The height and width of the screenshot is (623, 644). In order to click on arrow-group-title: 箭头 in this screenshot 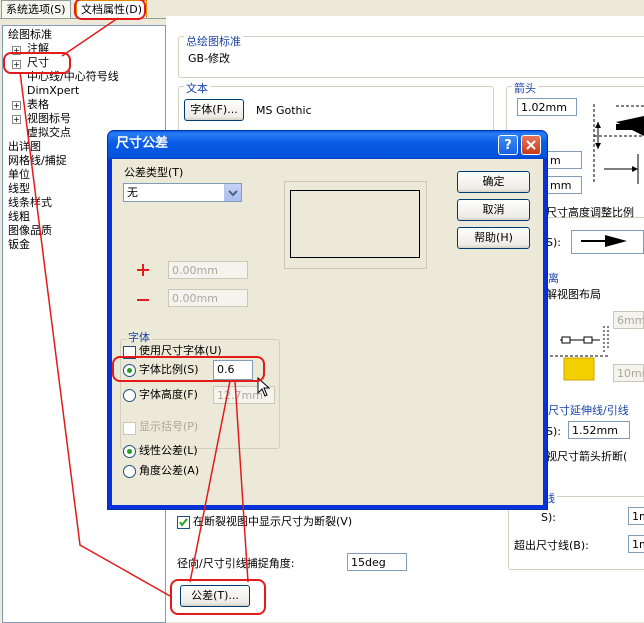, I will do `click(525, 88)`.